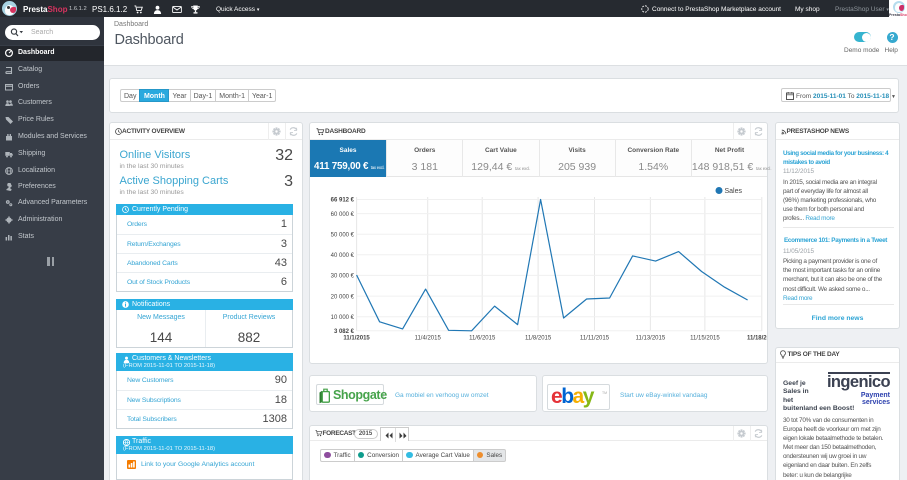 The width and height of the screenshot is (907, 480). What do you see at coordinates (343, 201) in the screenshot?
I see `svg-text: 66 912 €` at bounding box center [343, 201].